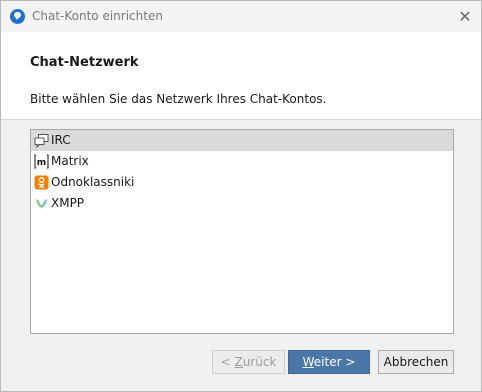 The image size is (482, 392). I want to click on odnoklassniki-icon, so click(41, 182).